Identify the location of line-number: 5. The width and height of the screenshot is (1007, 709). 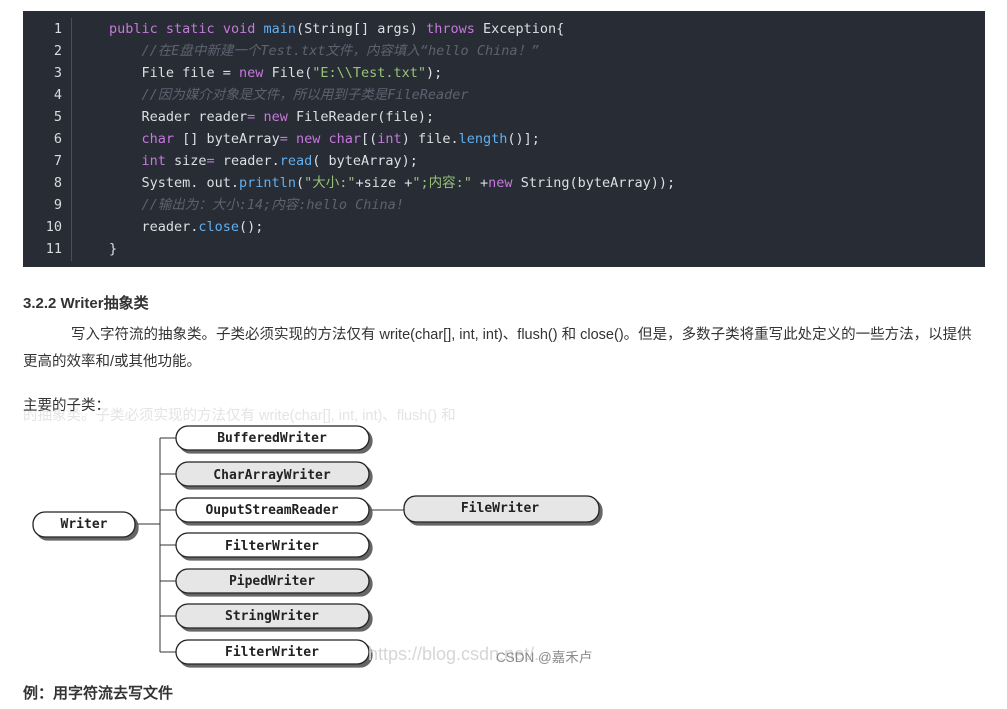
(57, 117).